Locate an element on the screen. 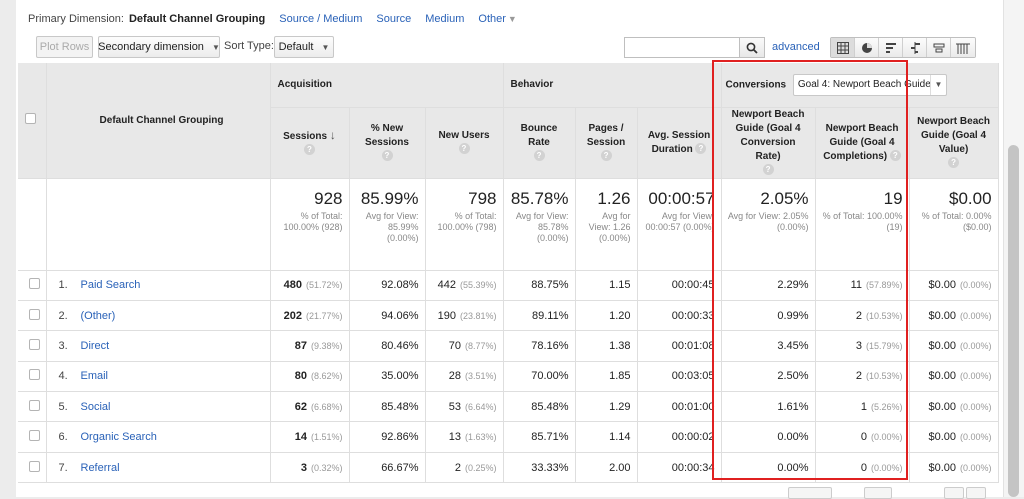  select-all-checkbox is located at coordinates (30, 119).